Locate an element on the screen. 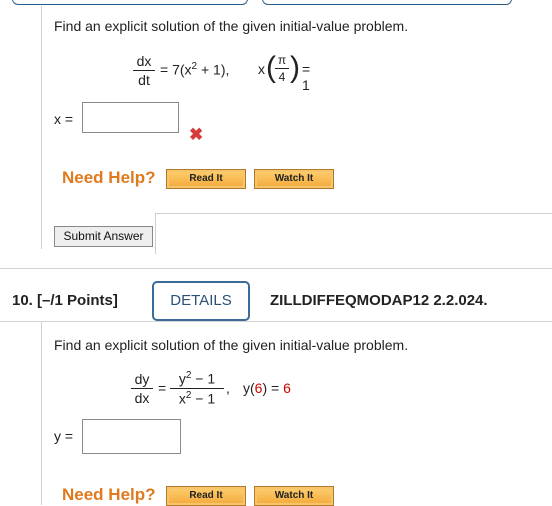 The height and width of the screenshot is (506, 552). top-right-button-edge is located at coordinates (387, 2).